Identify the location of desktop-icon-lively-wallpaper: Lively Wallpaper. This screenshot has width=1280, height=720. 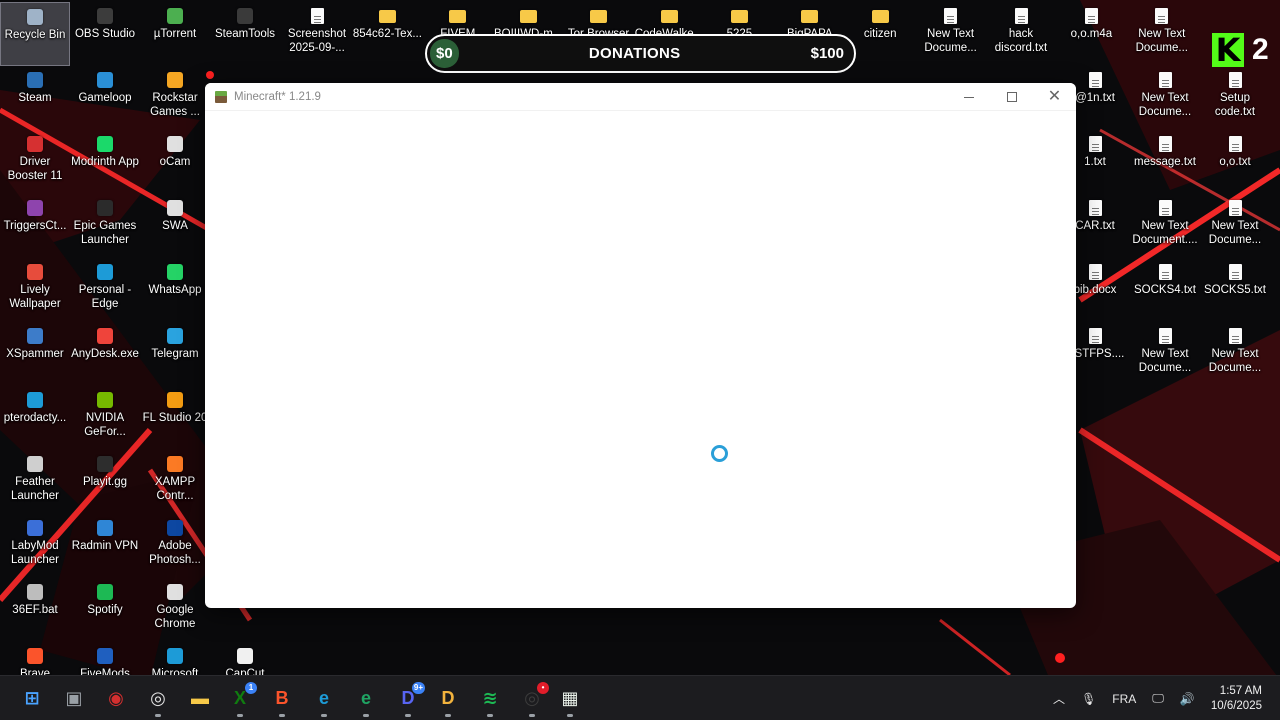
(35, 290).